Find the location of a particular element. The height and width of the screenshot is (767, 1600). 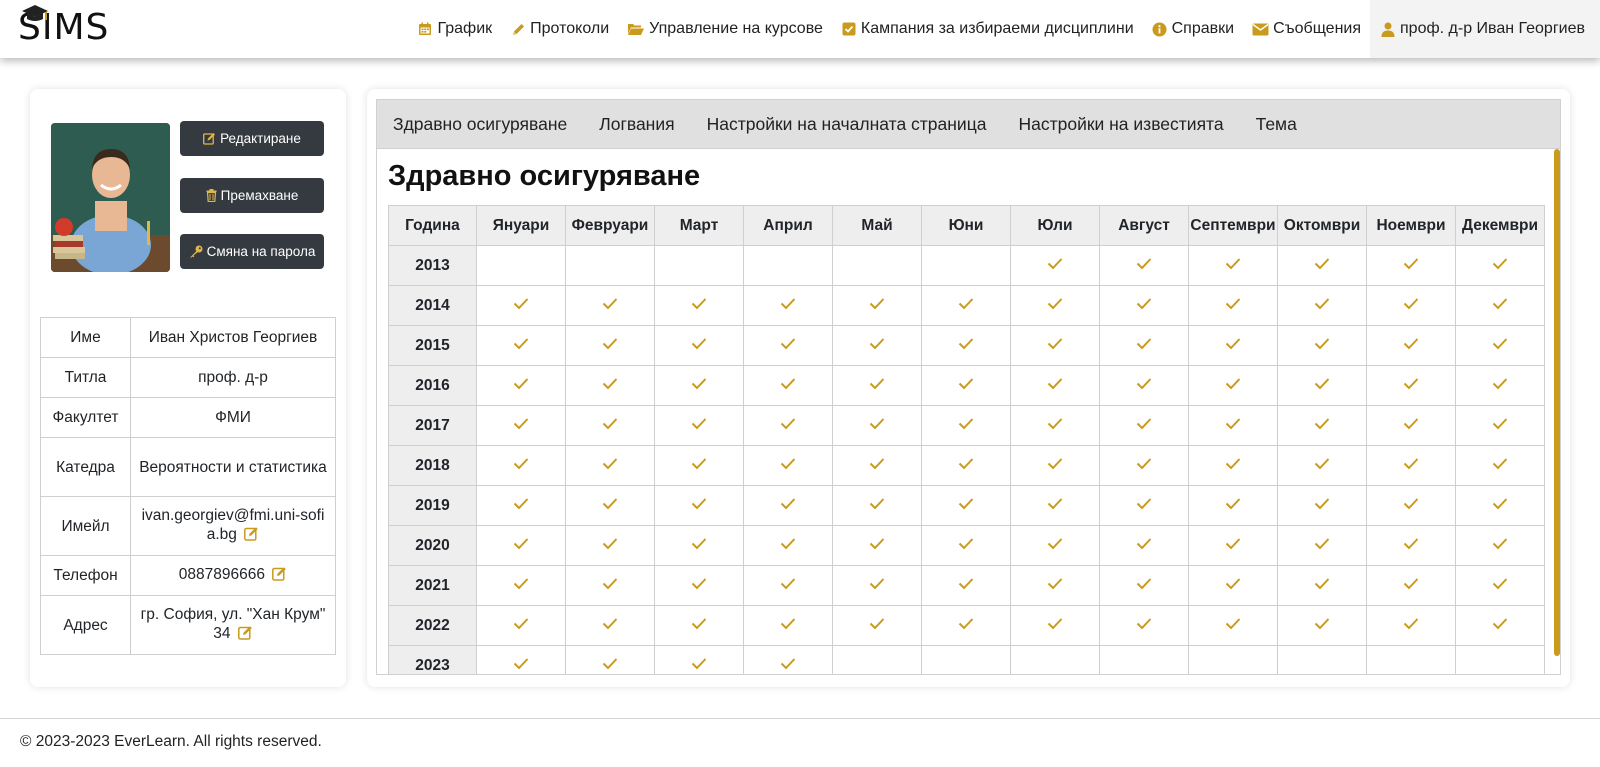

folder-open-icon is located at coordinates (636, 29).